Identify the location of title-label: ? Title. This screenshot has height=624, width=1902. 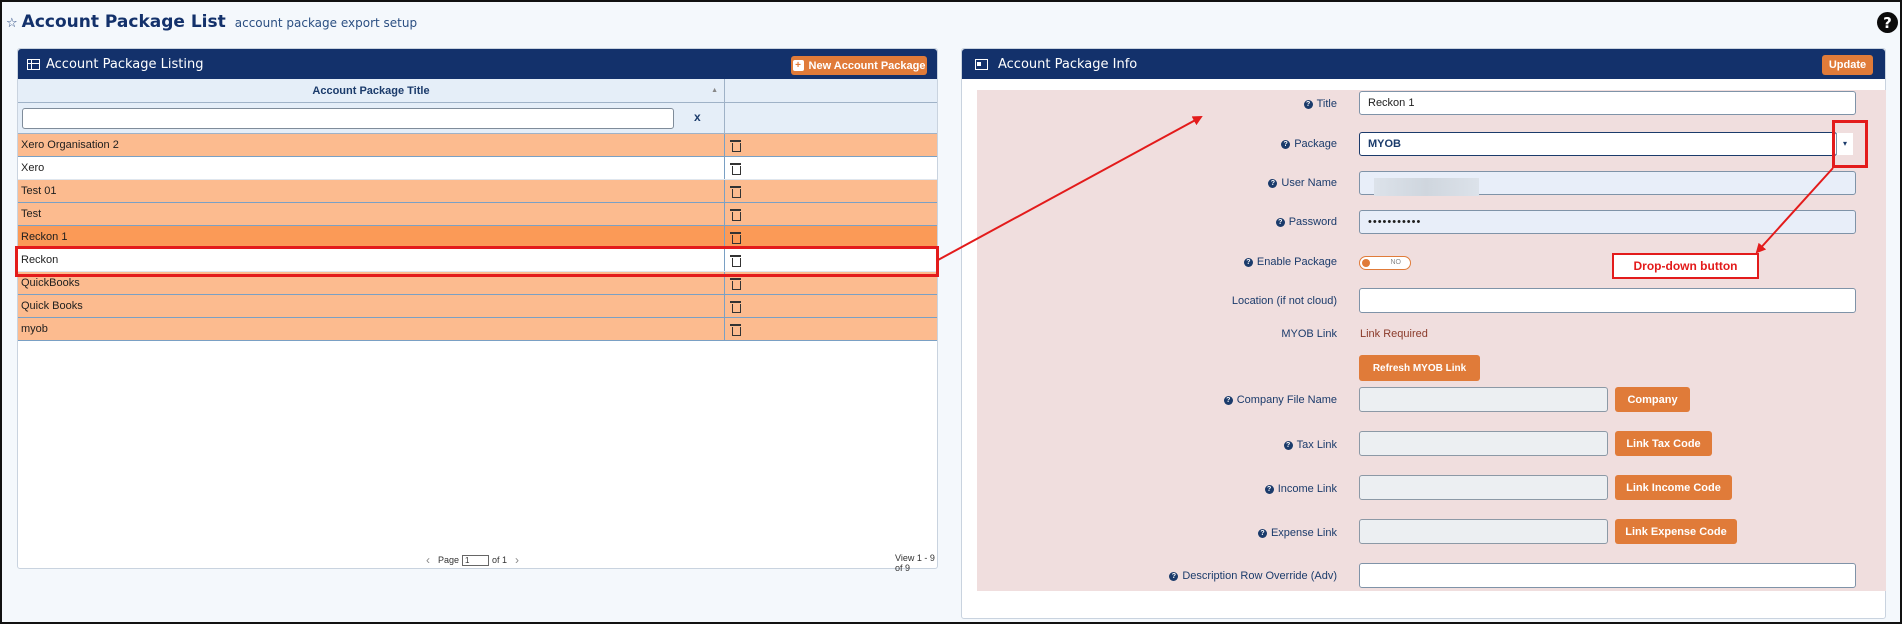
(1165, 104).